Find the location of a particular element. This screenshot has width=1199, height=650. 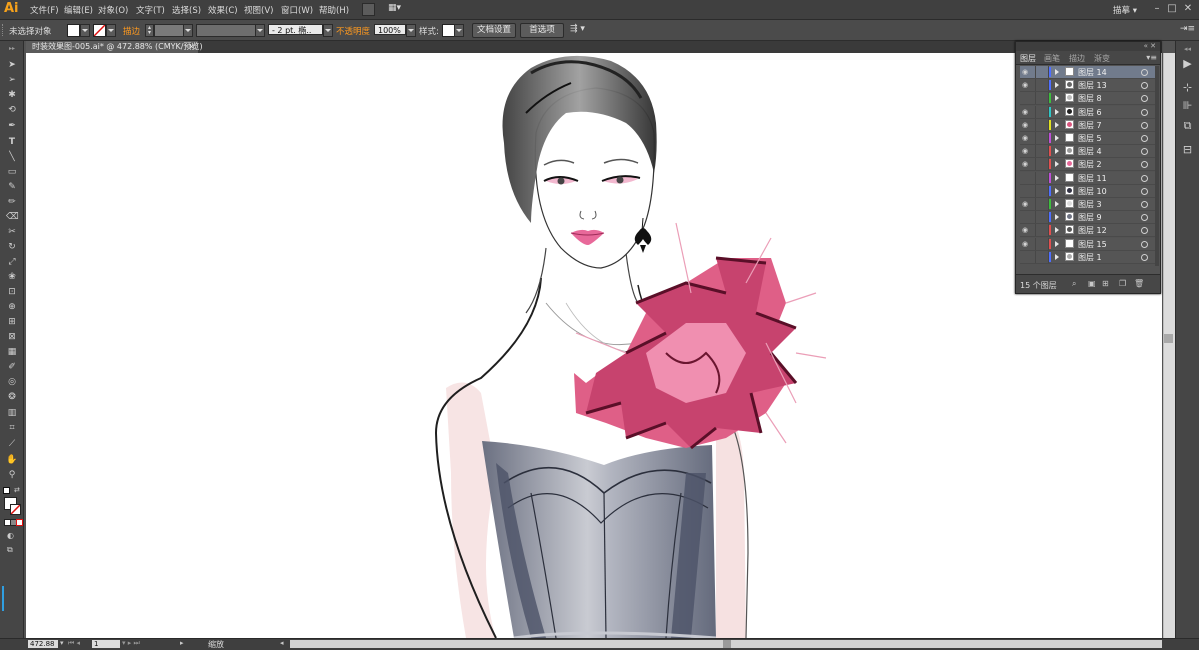

stroke-dropdown is located at coordinates (111, 30).